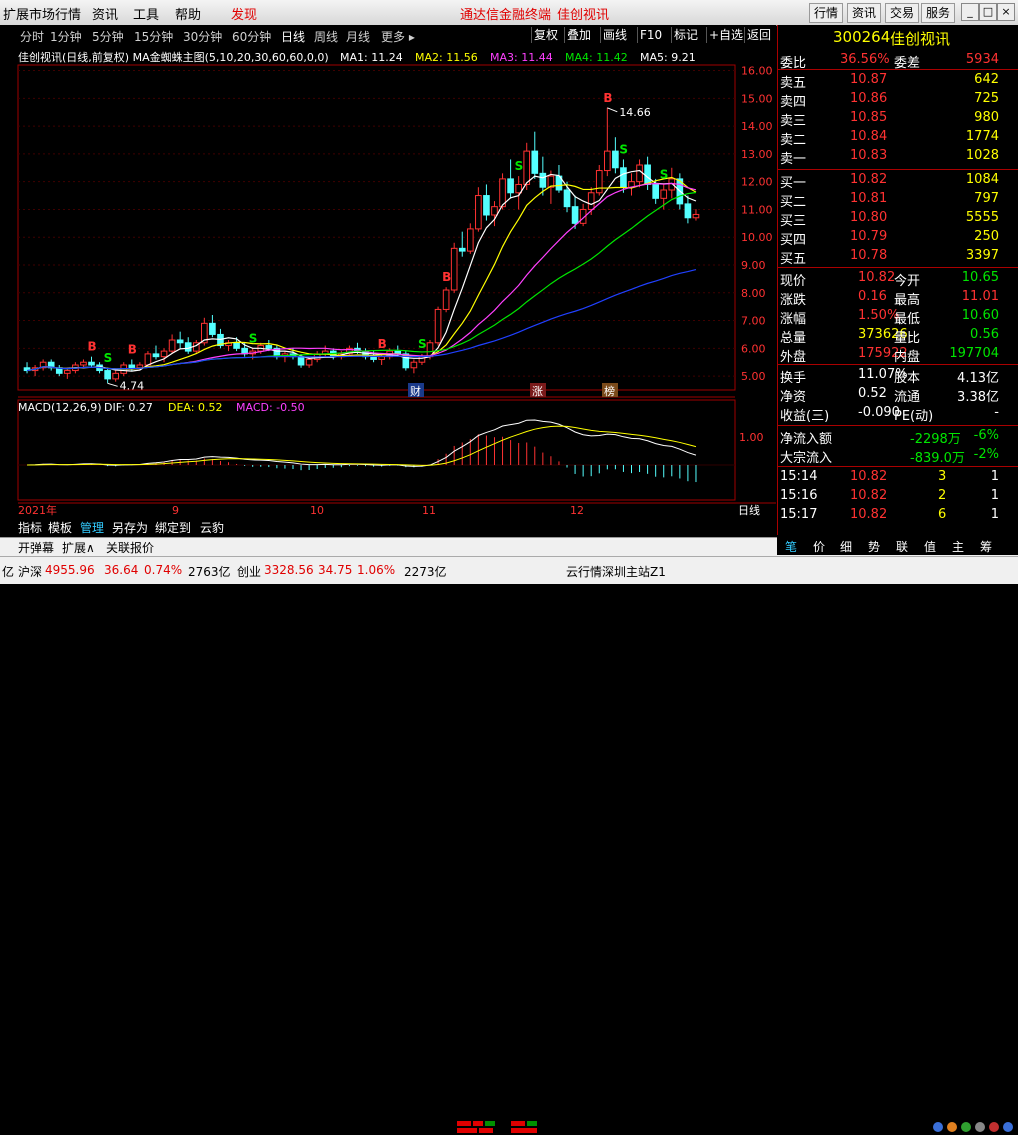 The image size is (1018, 1135). I want to click on flow-row: 大宗流入 -839.0万 -2%, so click(898, 456).